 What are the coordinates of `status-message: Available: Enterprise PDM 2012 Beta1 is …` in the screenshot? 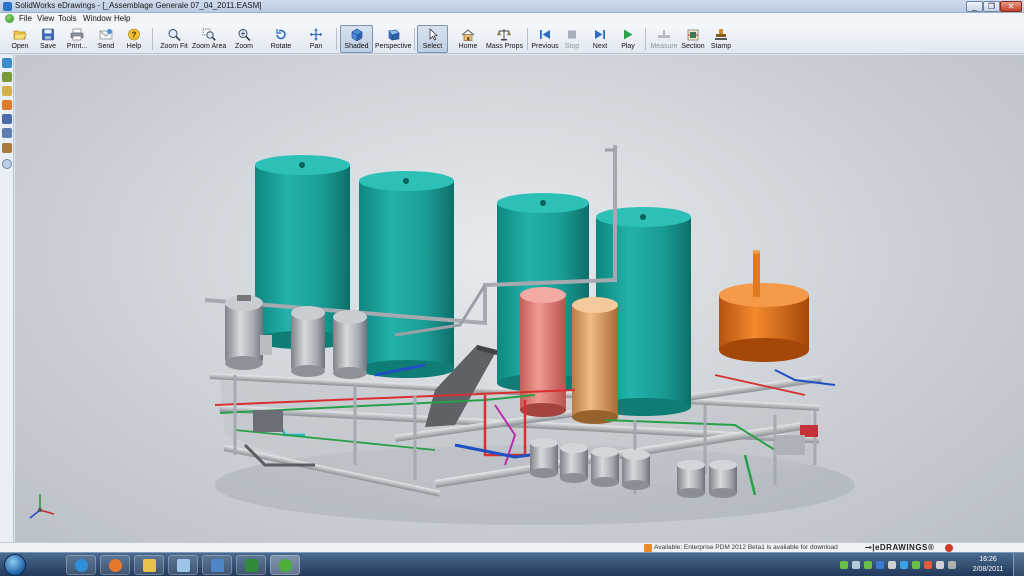 It's located at (746, 547).